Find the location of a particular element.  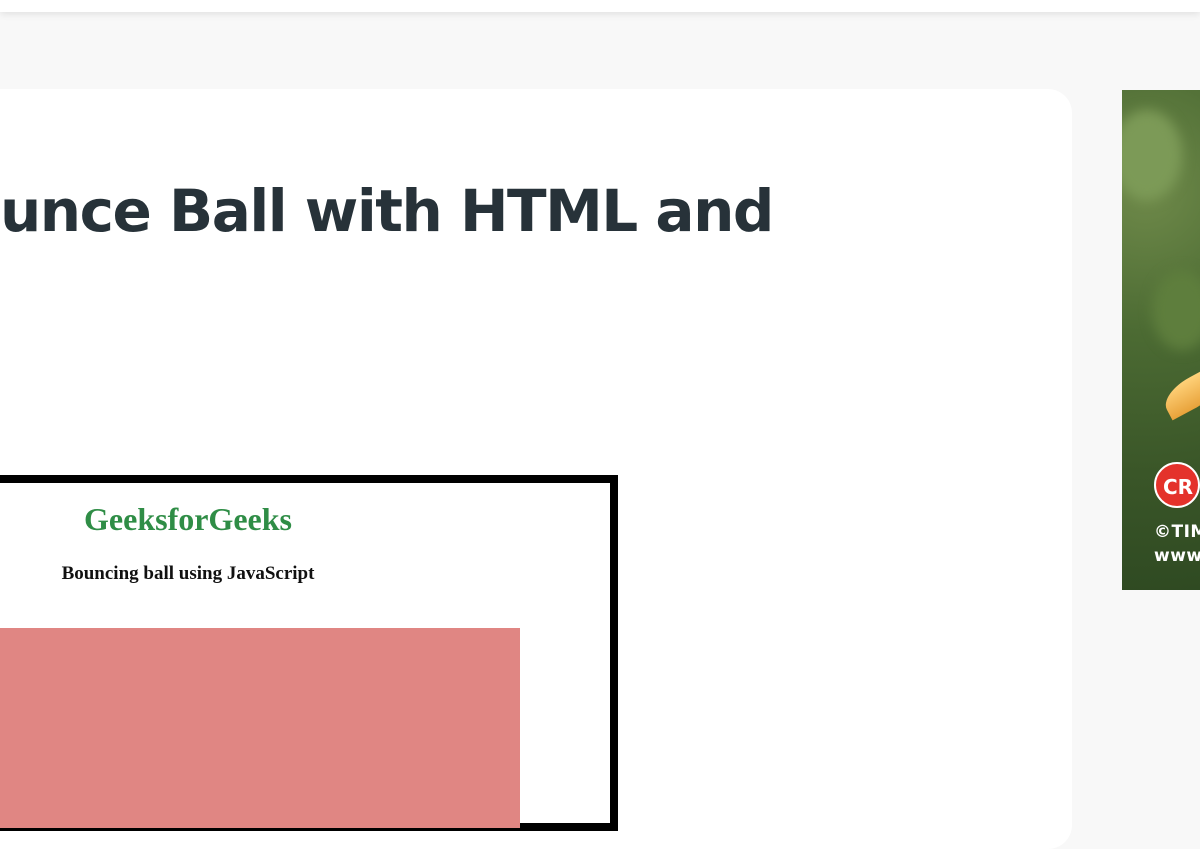

advertisement-banner: CR ©TIM www is located at coordinates (1161, 340).